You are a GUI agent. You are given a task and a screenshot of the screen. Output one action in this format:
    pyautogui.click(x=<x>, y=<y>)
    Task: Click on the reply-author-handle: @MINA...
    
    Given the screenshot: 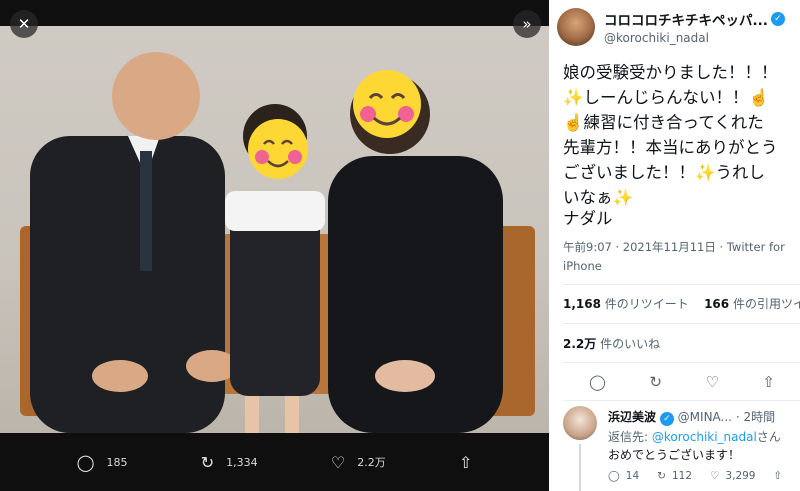 What is the action you would take?
    pyautogui.click(x=705, y=417)
    